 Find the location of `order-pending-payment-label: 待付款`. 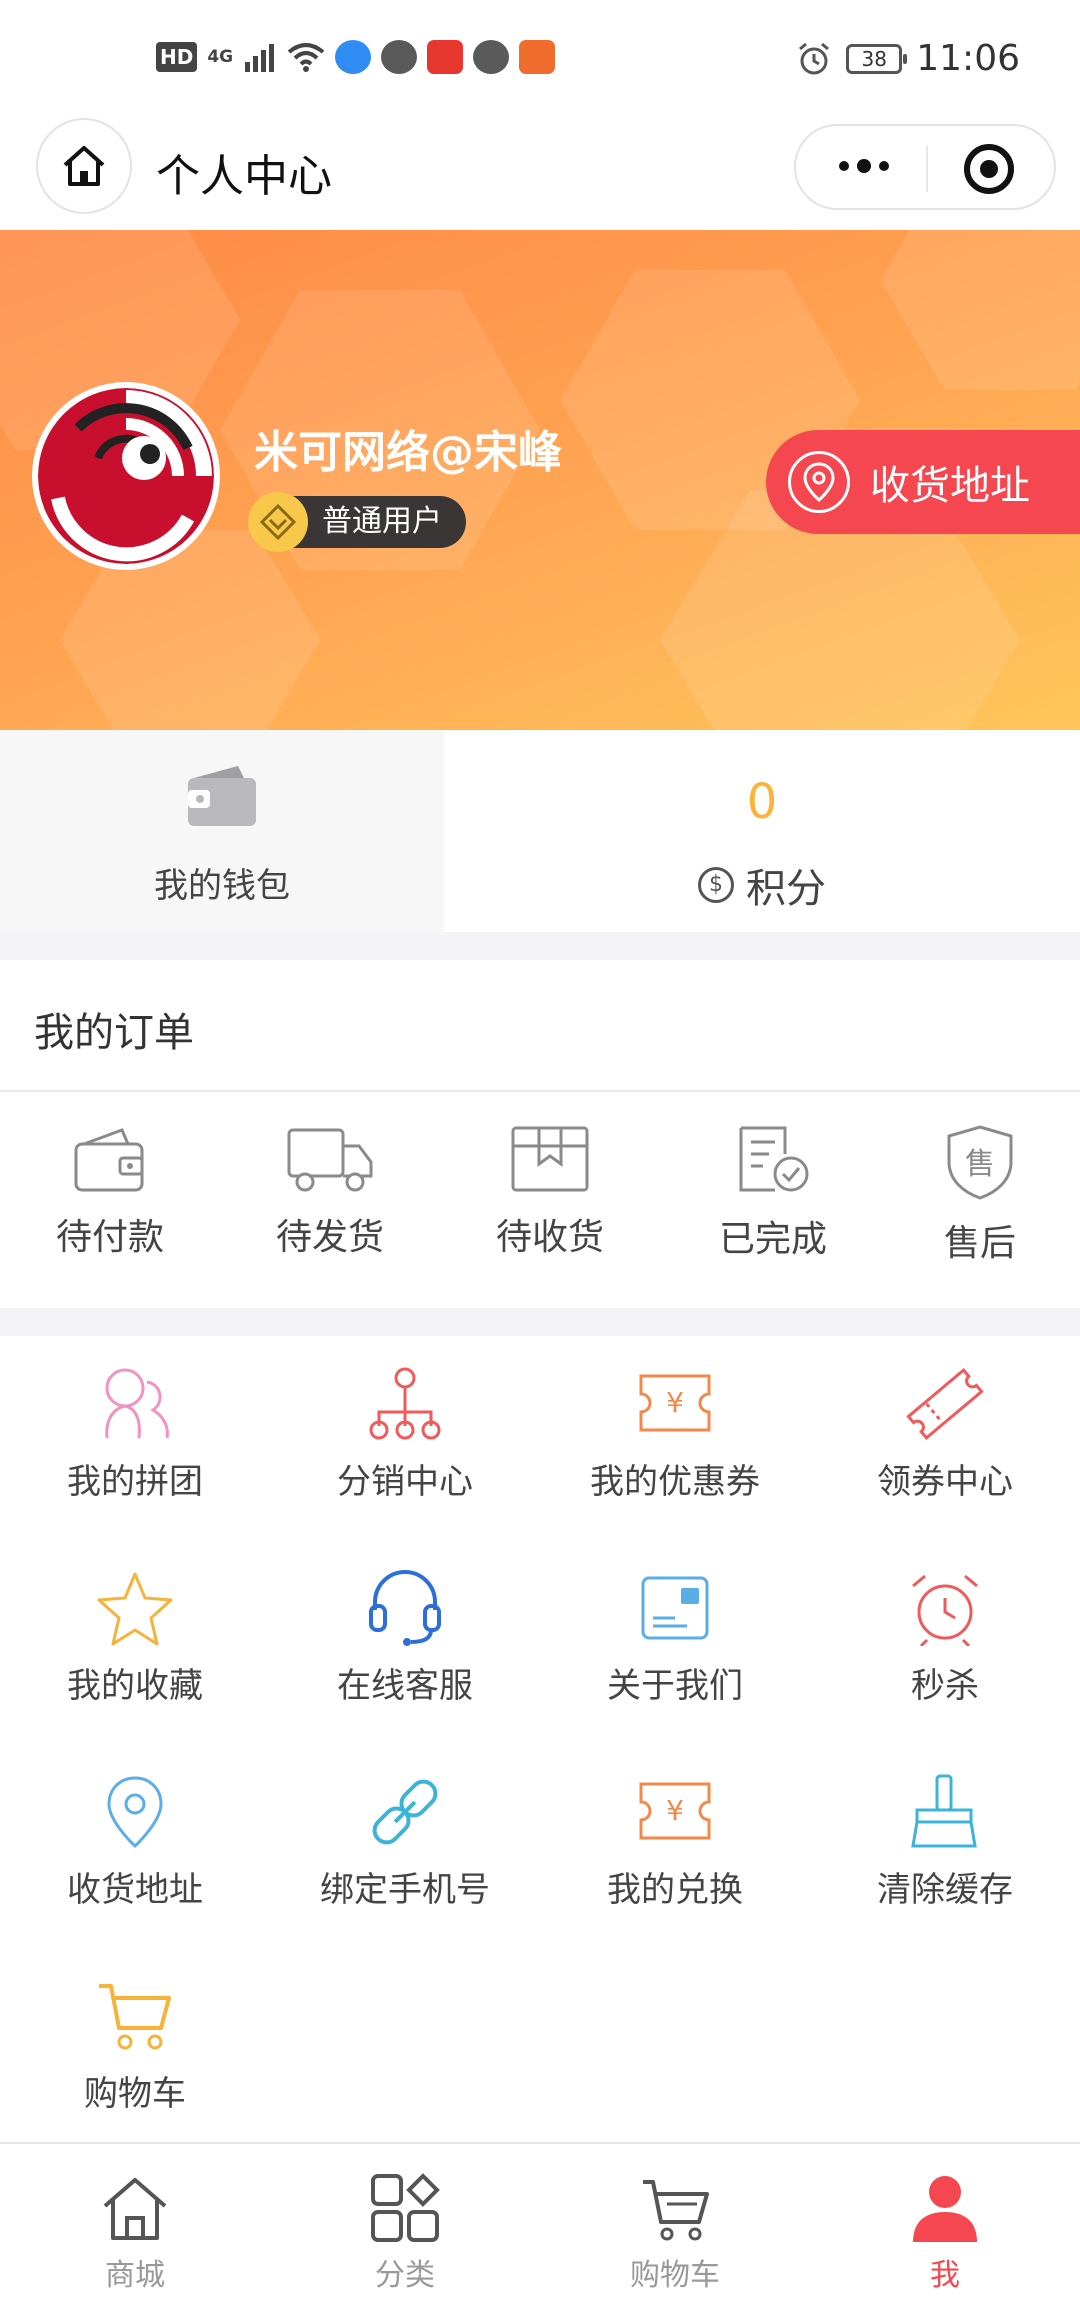

order-pending-payment-label: 待付款 is located at coordinates (109, 1237).